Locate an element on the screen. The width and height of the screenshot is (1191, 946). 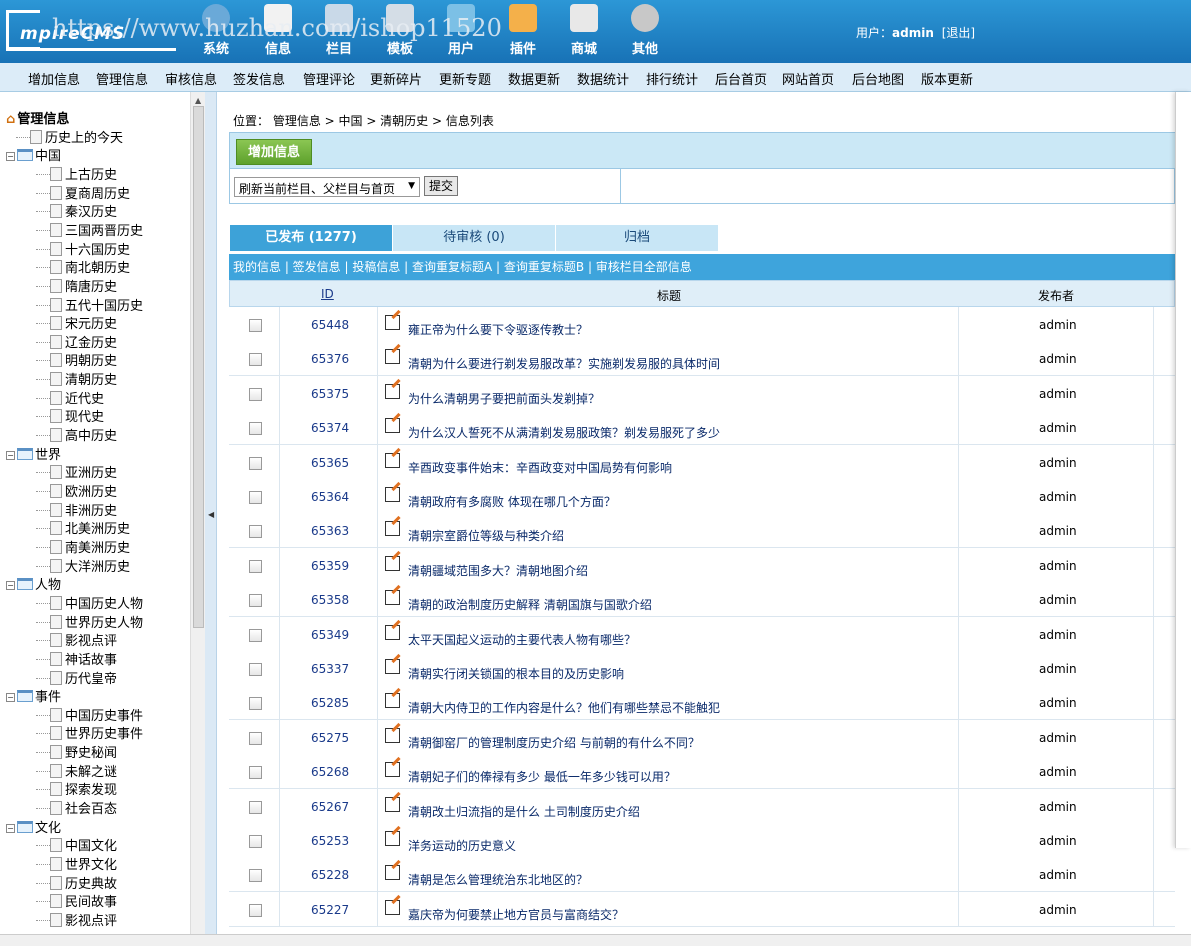
tree-node: 近代史 is located at coordinates (70, 397).